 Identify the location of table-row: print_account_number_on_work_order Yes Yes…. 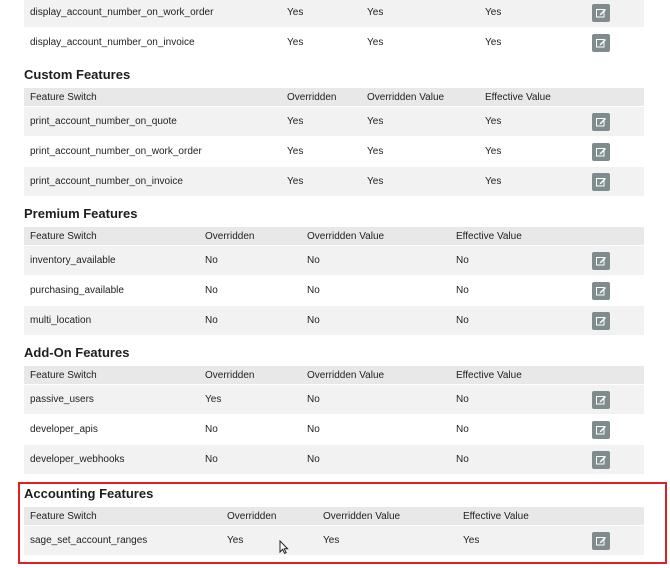
(334, 151).